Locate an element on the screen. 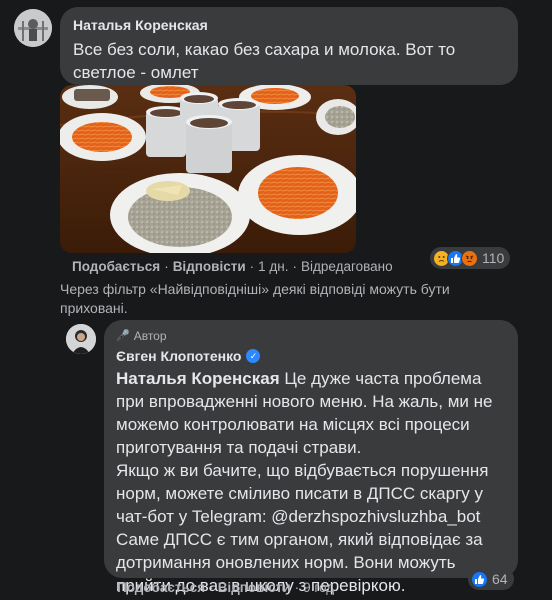 Image resolution: width=552 pixels, height=600 pixels. comment-timestamp: 1 дн. is located at coordinates (273, 266).